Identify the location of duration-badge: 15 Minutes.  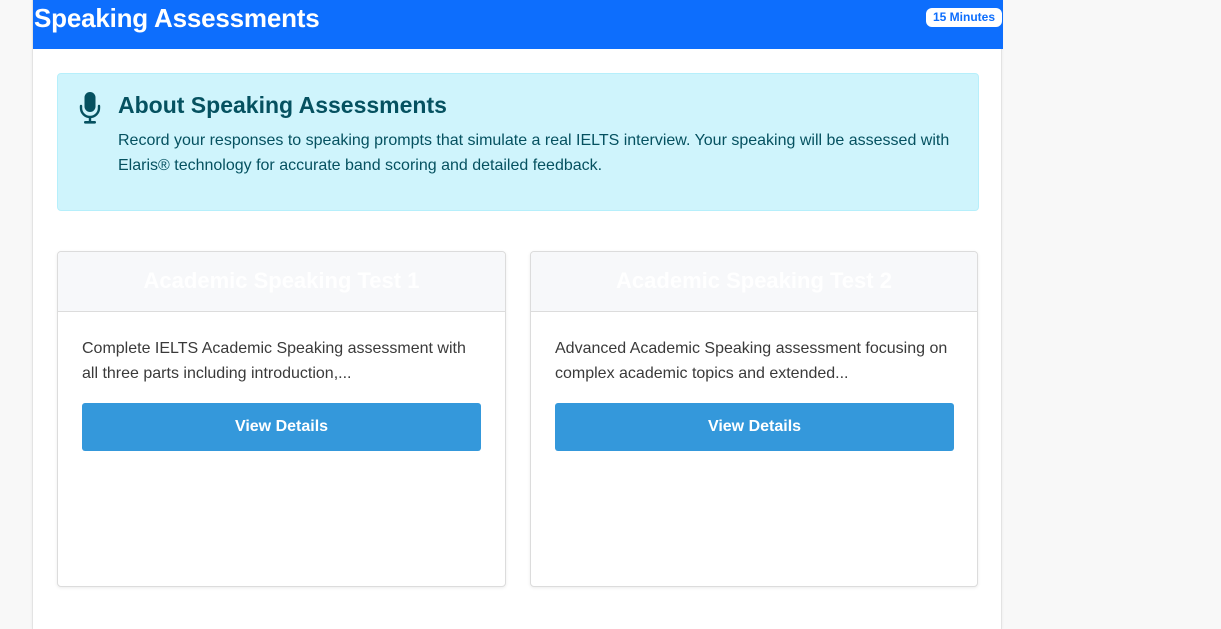
(963, 17).